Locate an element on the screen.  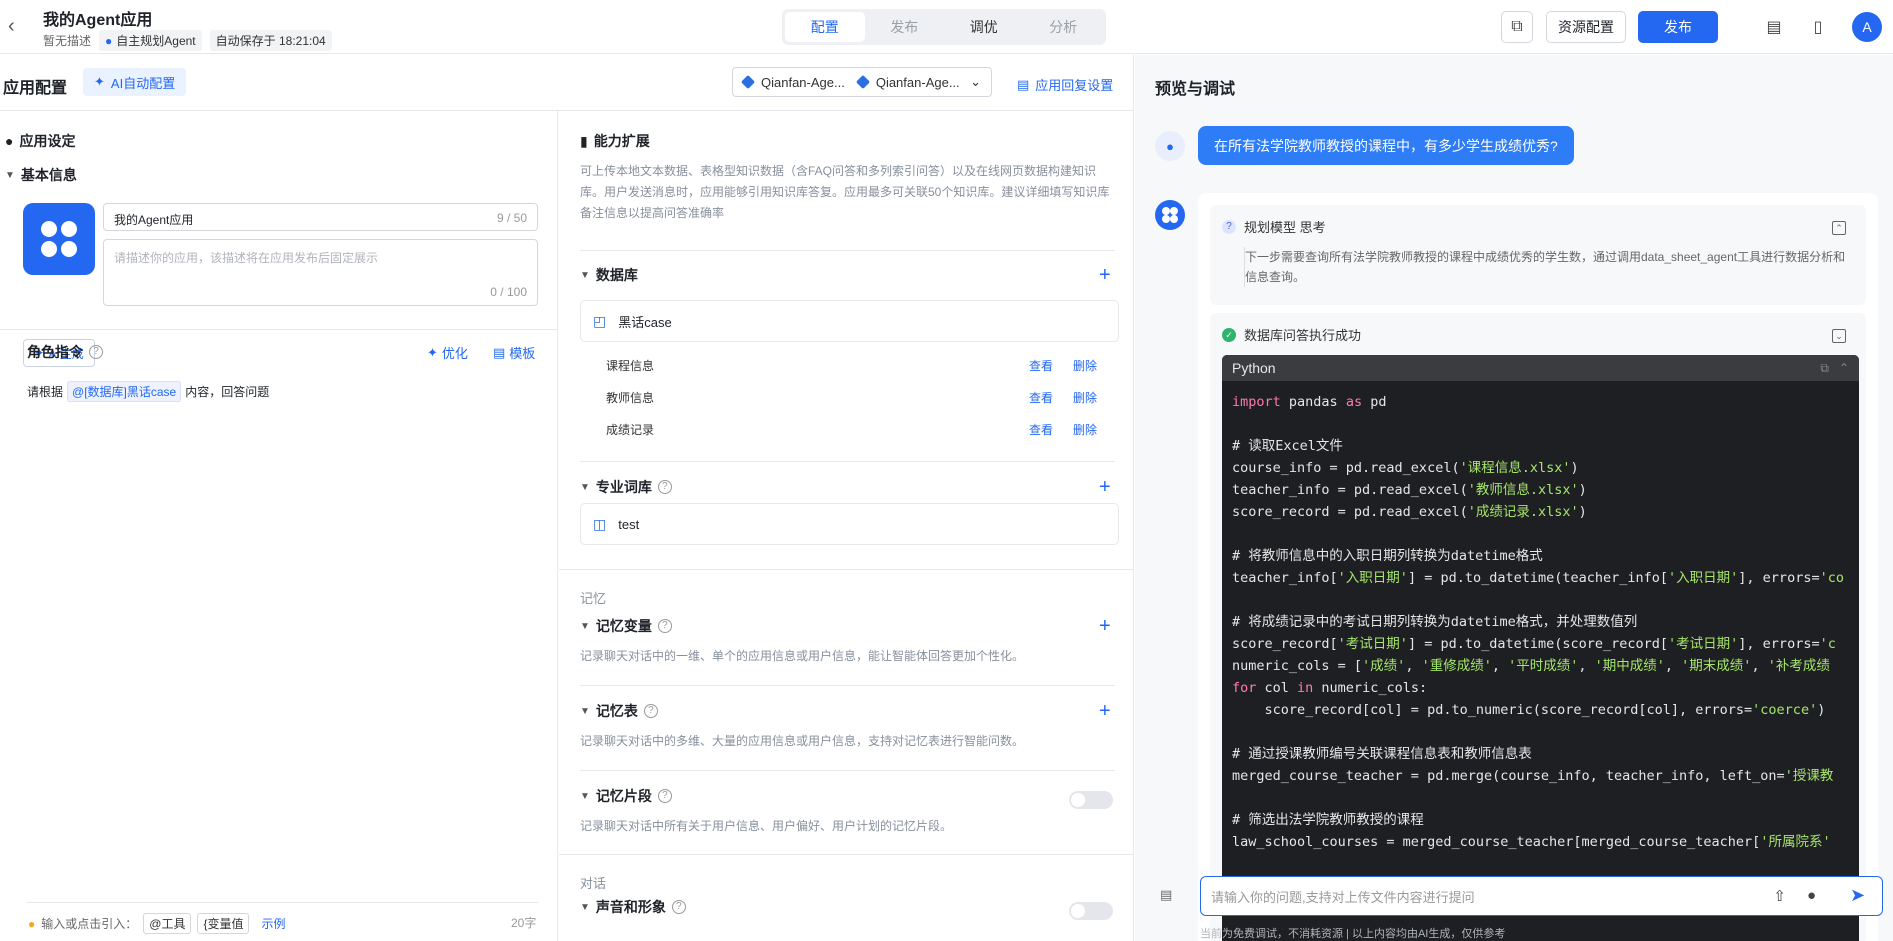
user-message: 在所有法学院教师教授的课程中，有多少学生成绩优秀? is located at coordinates (1386, 145).